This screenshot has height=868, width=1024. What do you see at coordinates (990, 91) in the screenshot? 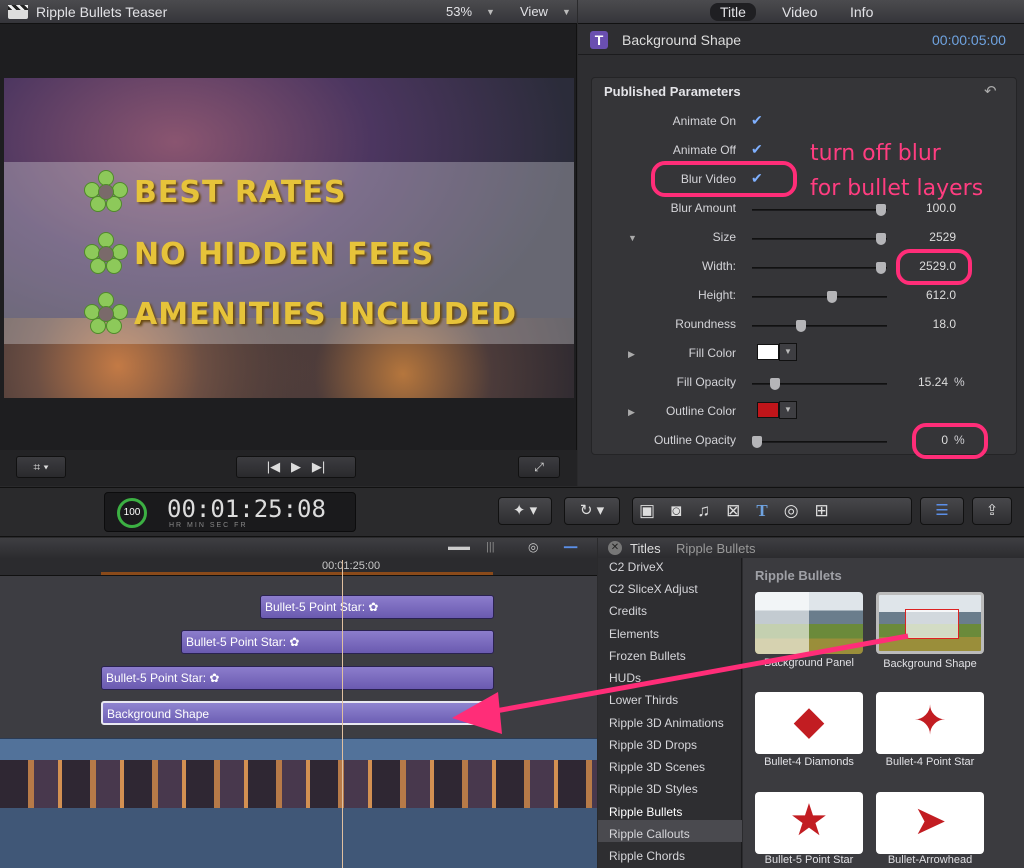
I see `reset-icon: ↶` at bounding box center [990, 91].